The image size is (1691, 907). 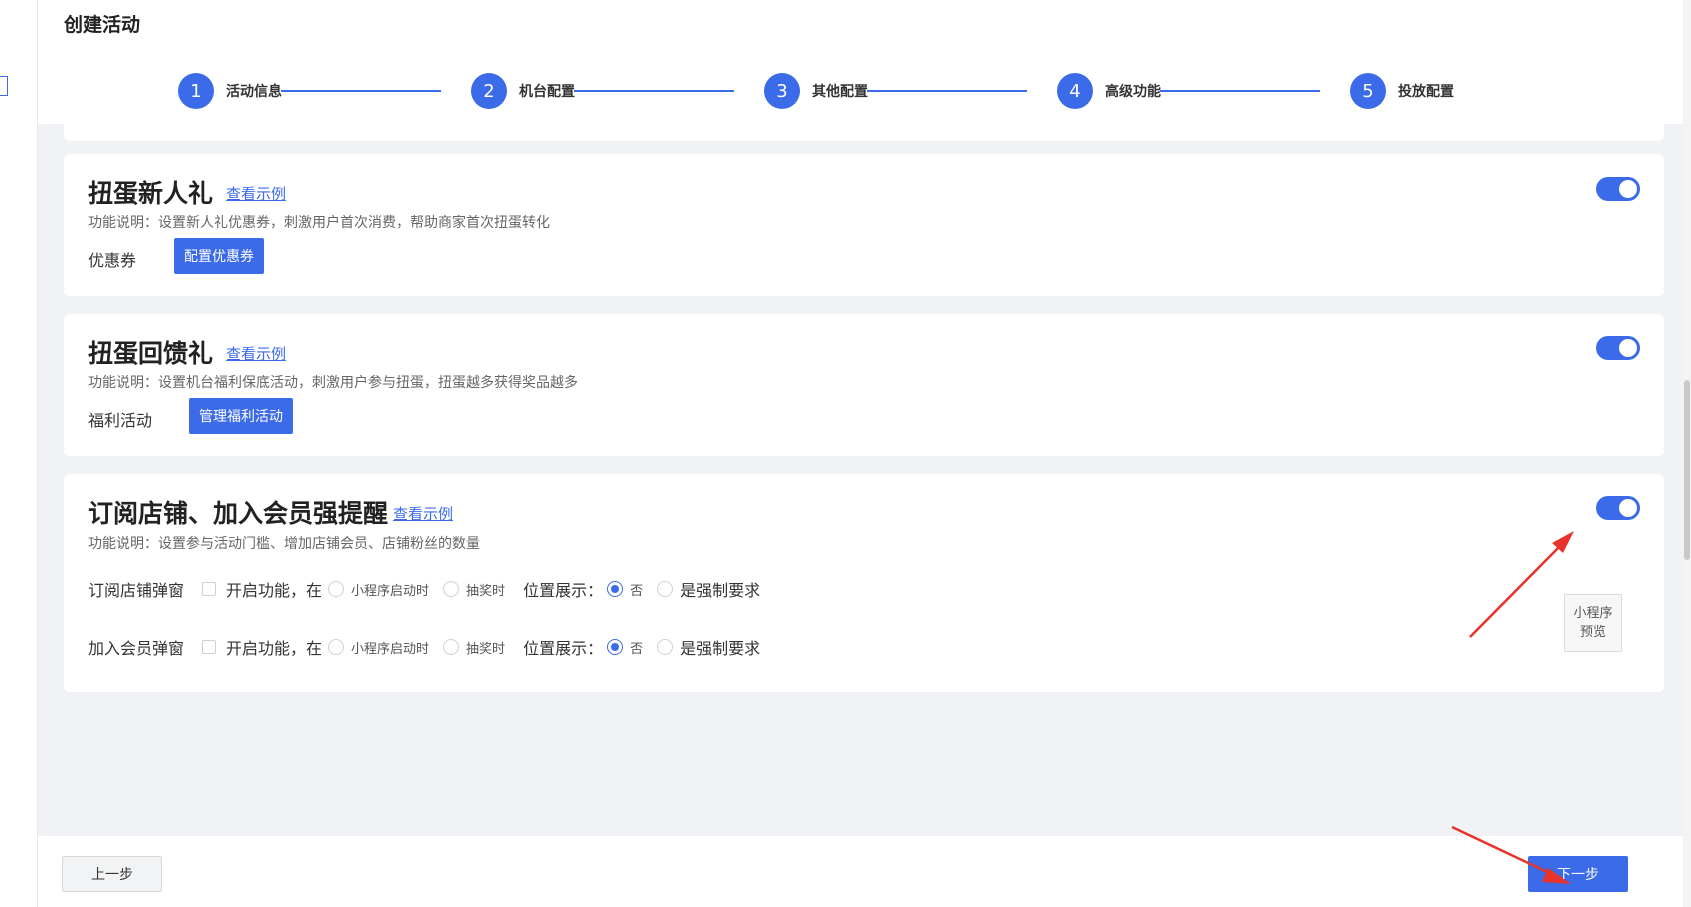 I want to click on step-label: 高级功能, so click(x=1133, y=92).